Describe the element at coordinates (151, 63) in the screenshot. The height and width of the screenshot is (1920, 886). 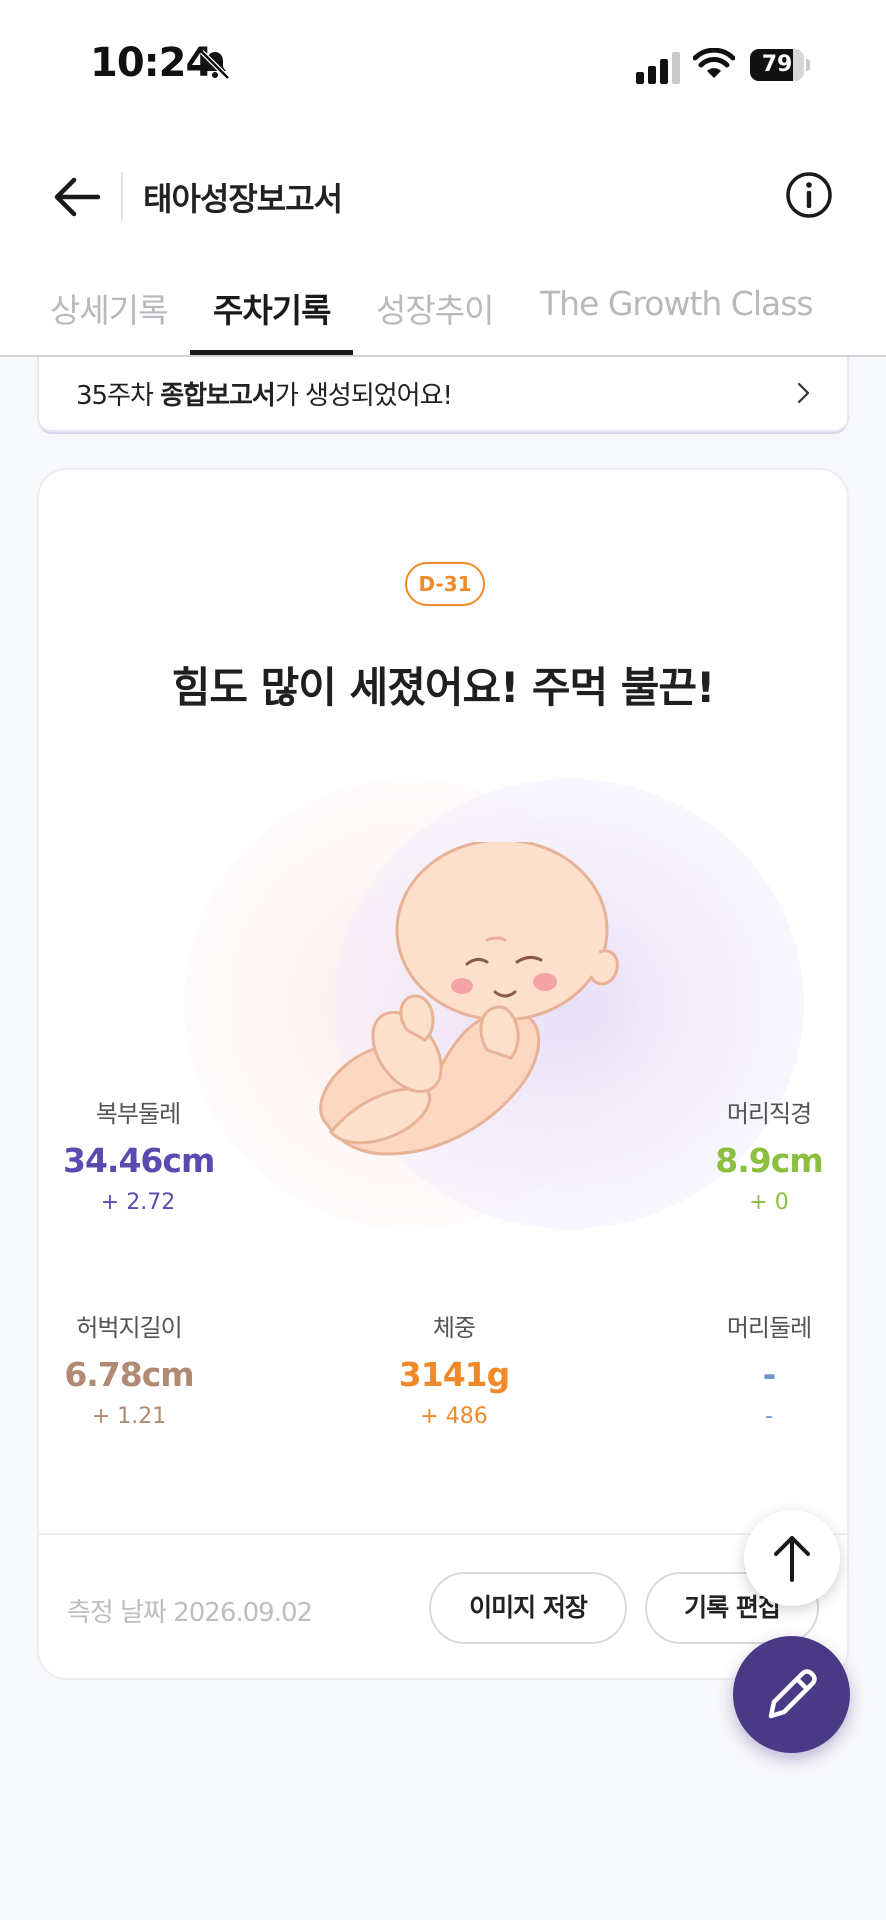
I see `status-time: 10:24` at that location.